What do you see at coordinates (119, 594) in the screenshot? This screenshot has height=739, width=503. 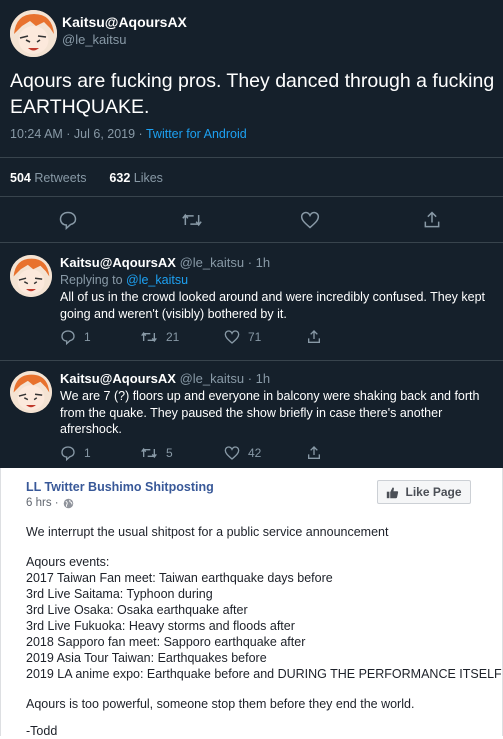 I see `event-line: 3rd Live Saitama: Typhoon during` at bounding box center [119, 594].